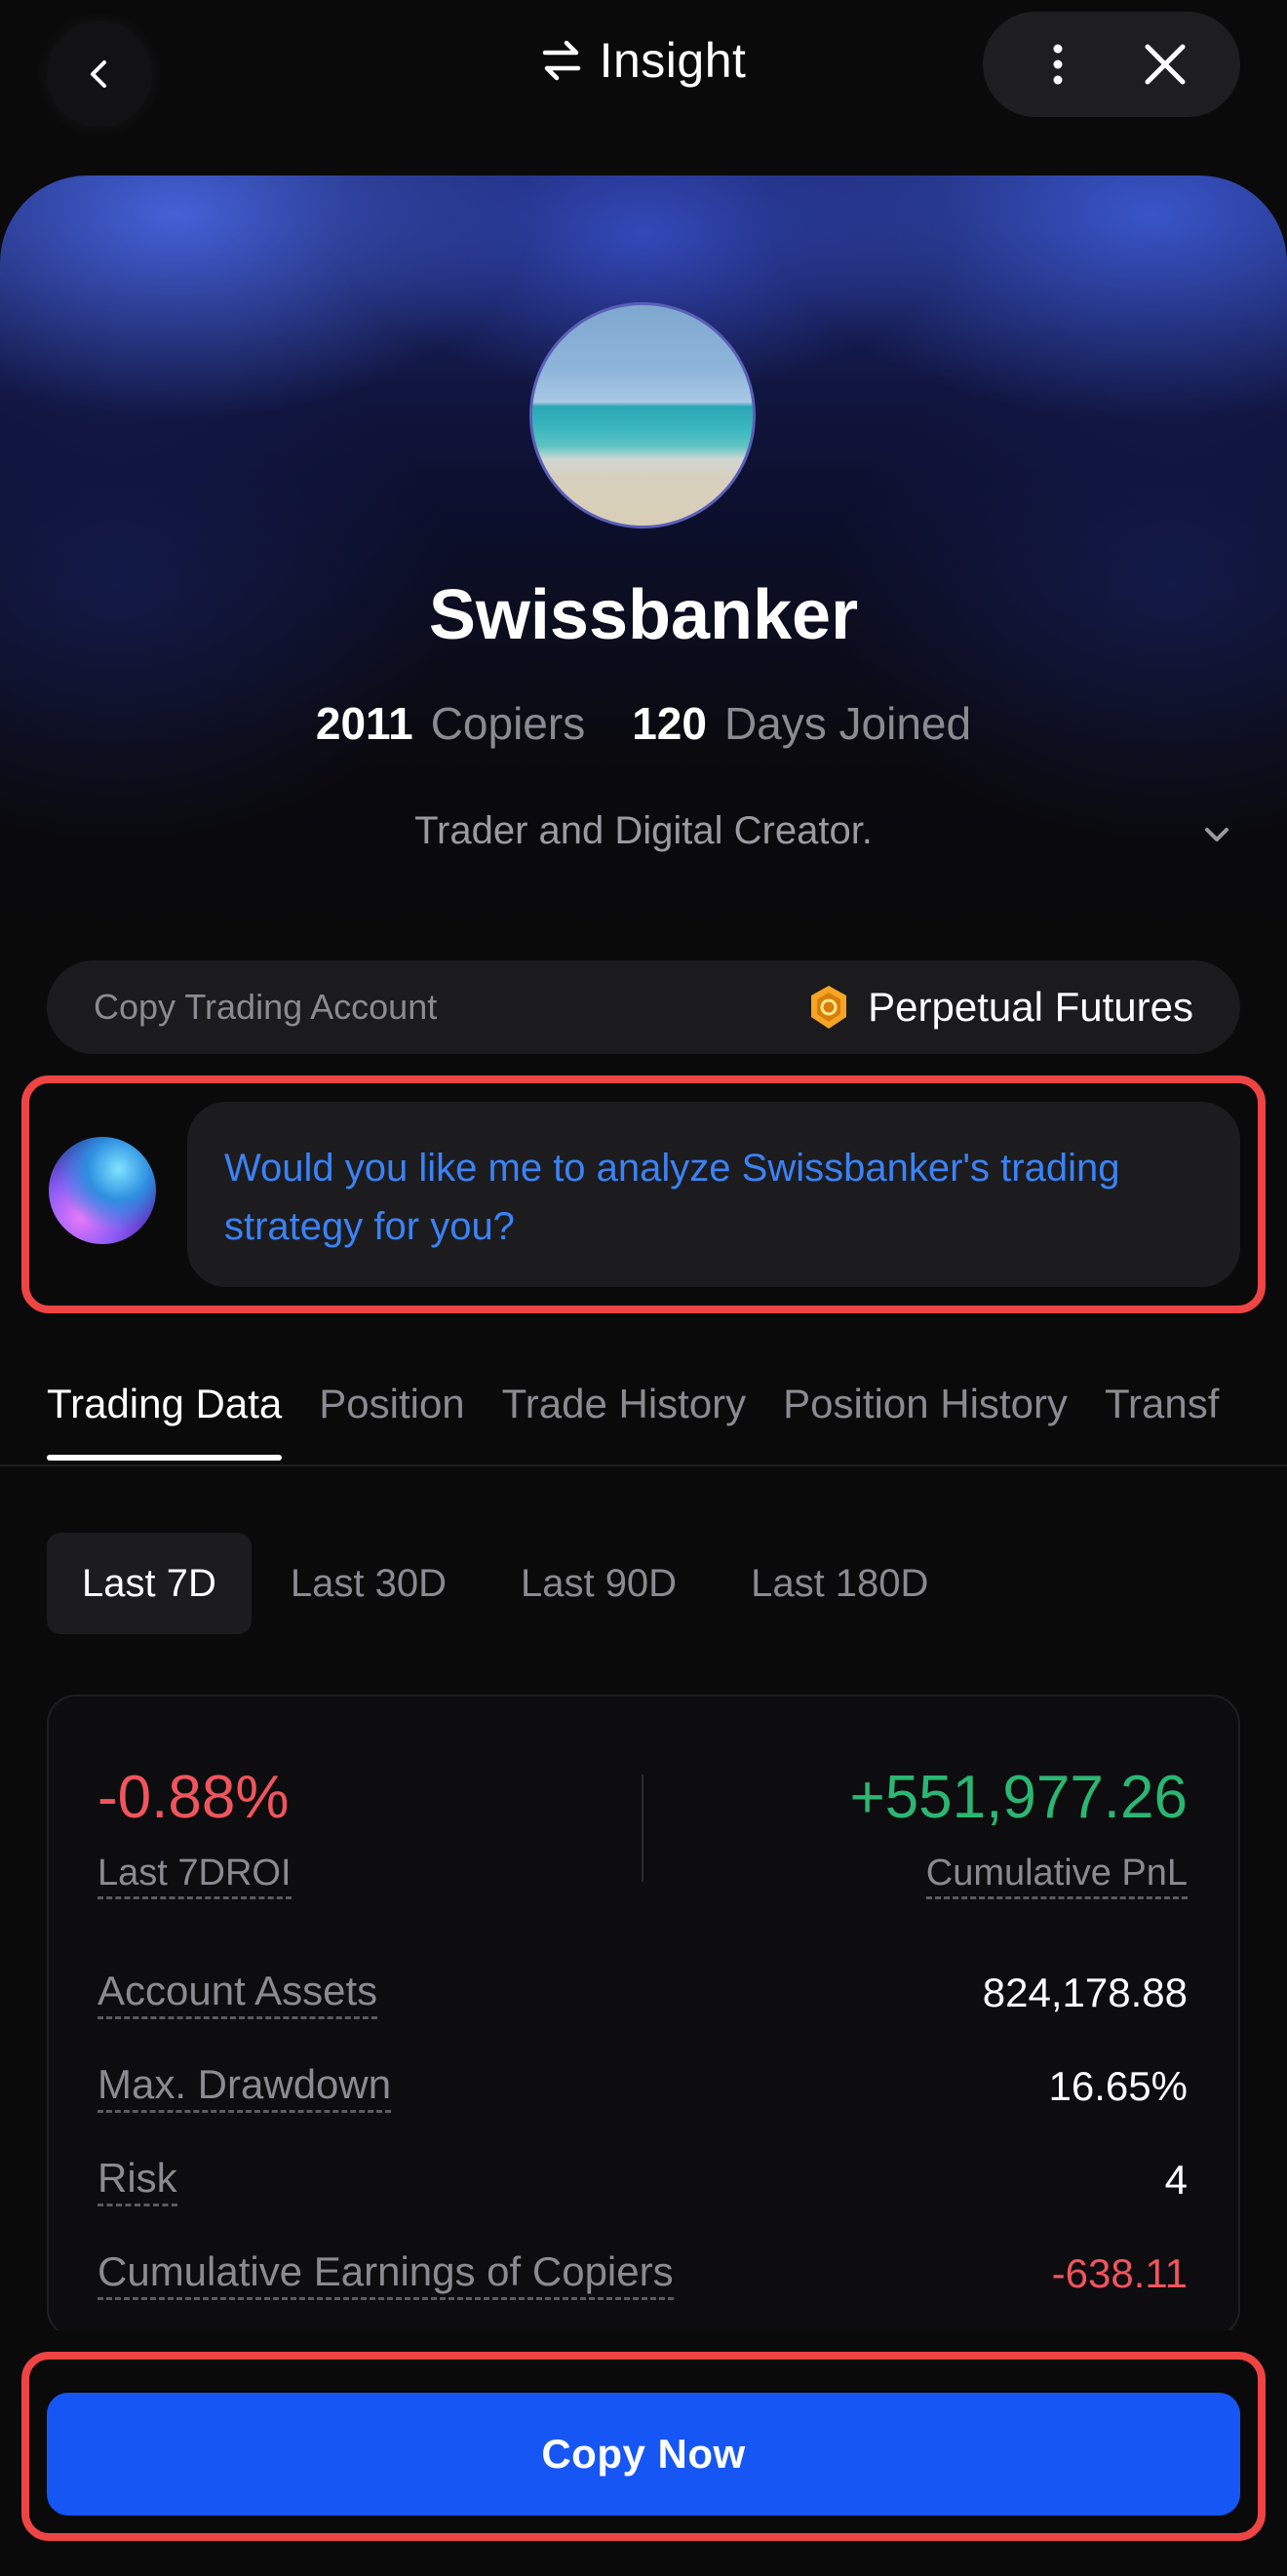 This screenshot has height=2576, width=1287. Describe the element at coordinates (266, 1007) in the screenshot. I see `account-label: Copy Trading Account` at that location.